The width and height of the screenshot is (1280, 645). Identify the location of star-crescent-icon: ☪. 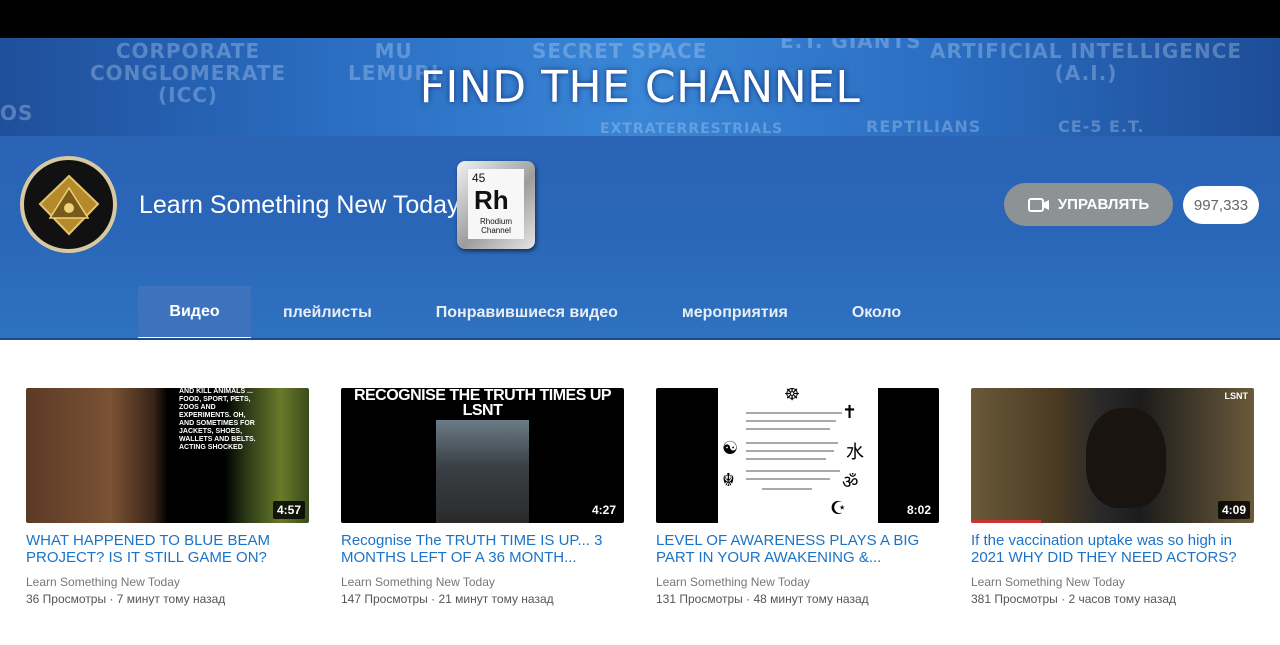
(838, 508).